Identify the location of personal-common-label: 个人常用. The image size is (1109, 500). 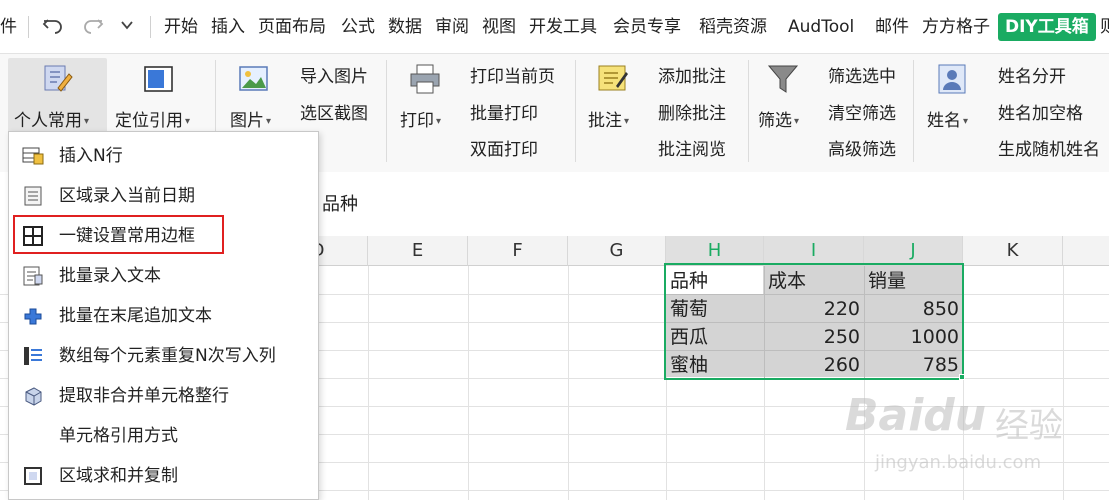
(48, 121).